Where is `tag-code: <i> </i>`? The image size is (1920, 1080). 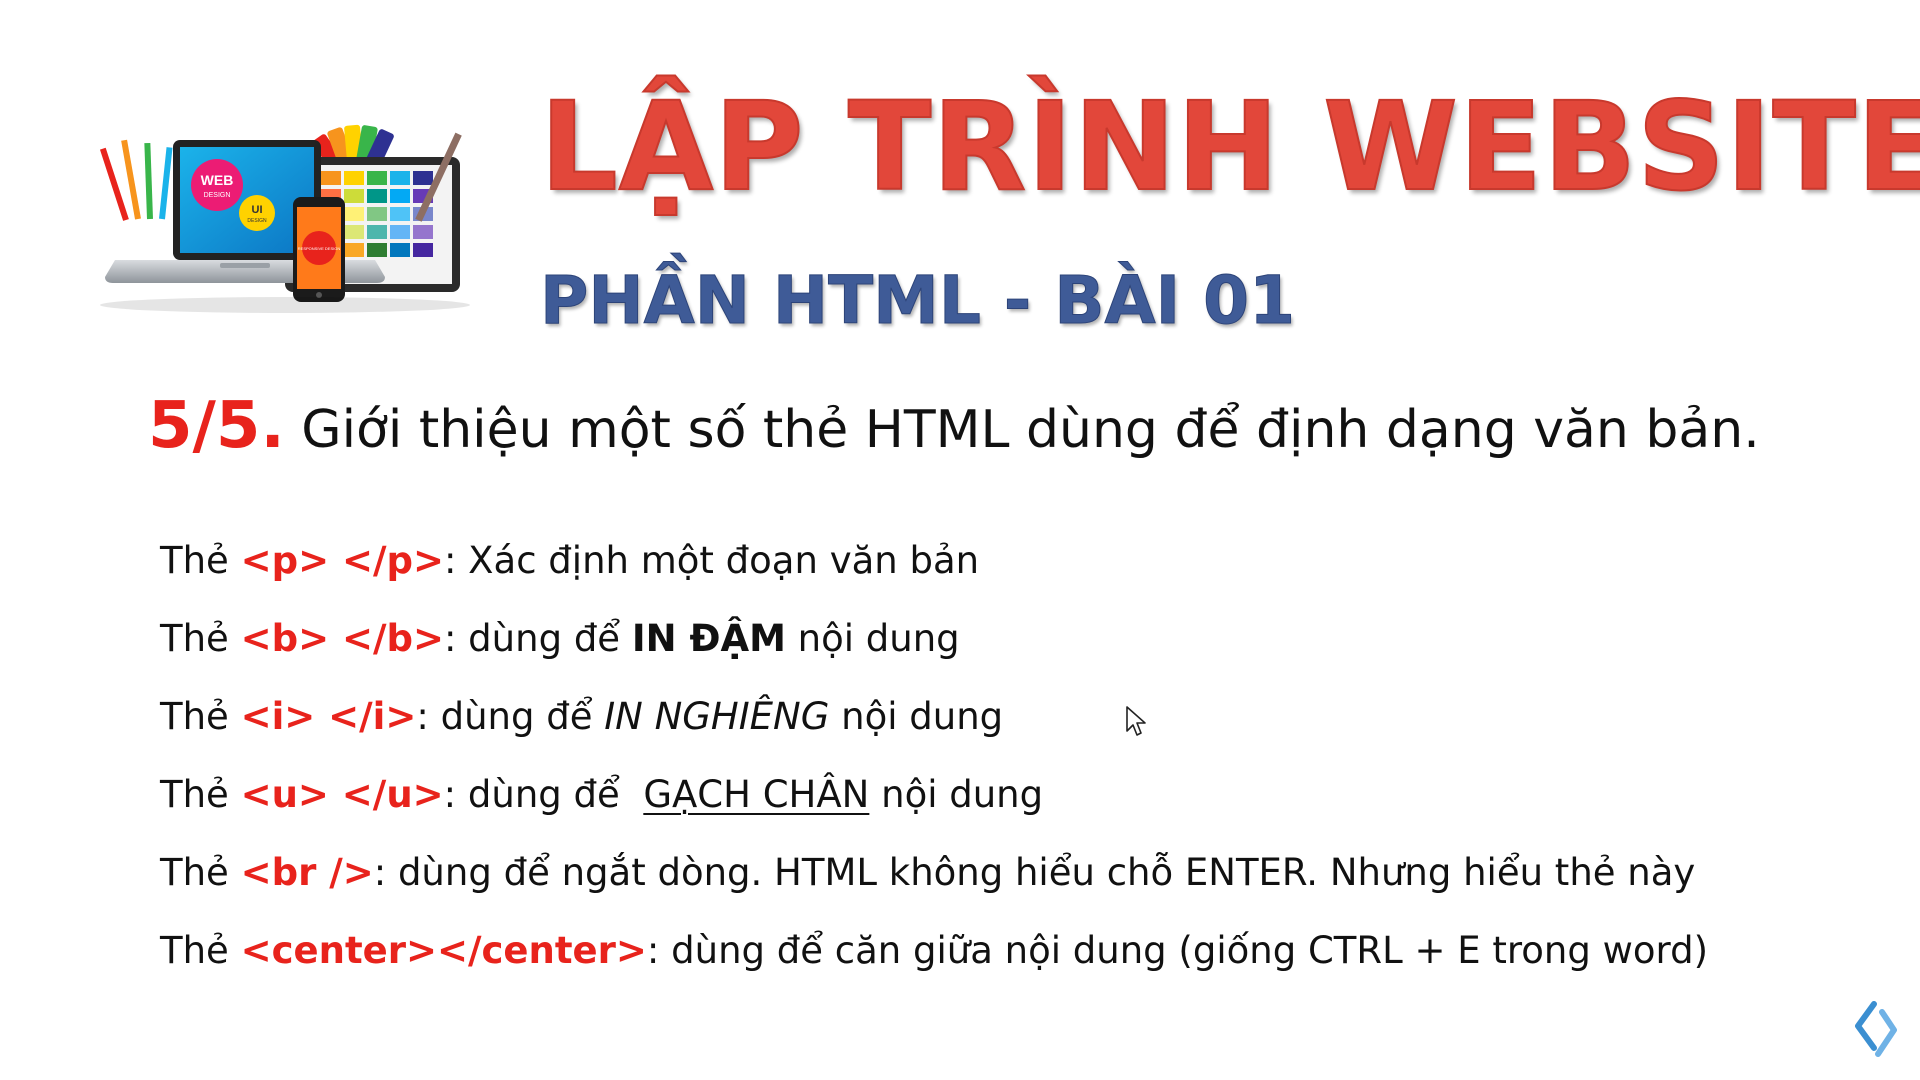
tag-code: <i> </i> is located at coordinates (328, 716).